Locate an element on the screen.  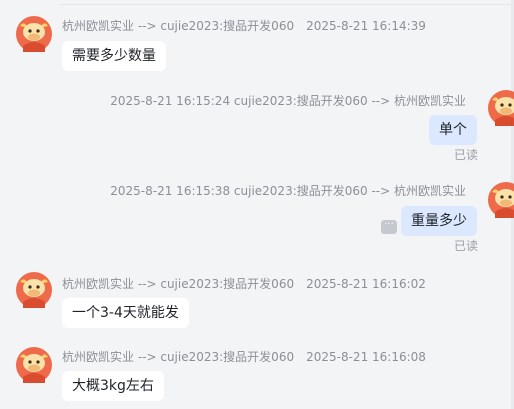
message-bubble: 重量多少 is located at coordinates (439, 221).